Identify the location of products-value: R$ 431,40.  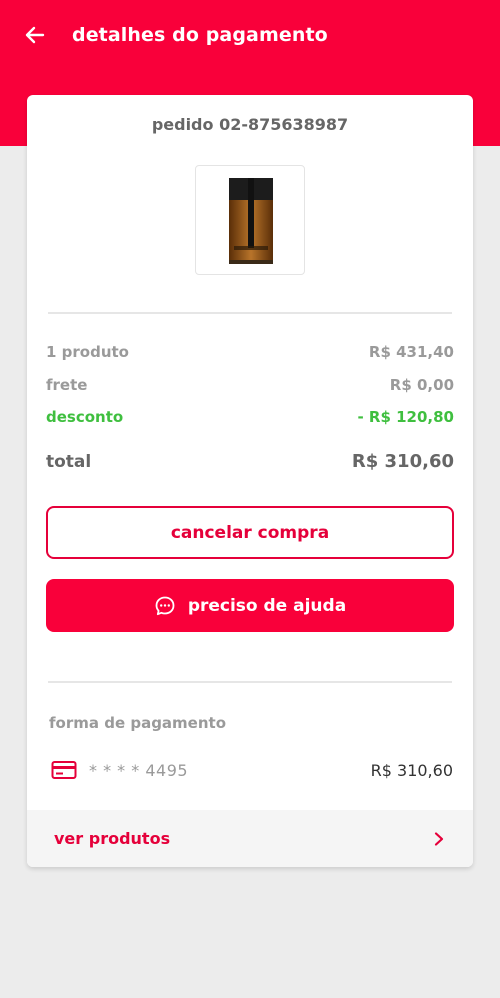
(411, 352).